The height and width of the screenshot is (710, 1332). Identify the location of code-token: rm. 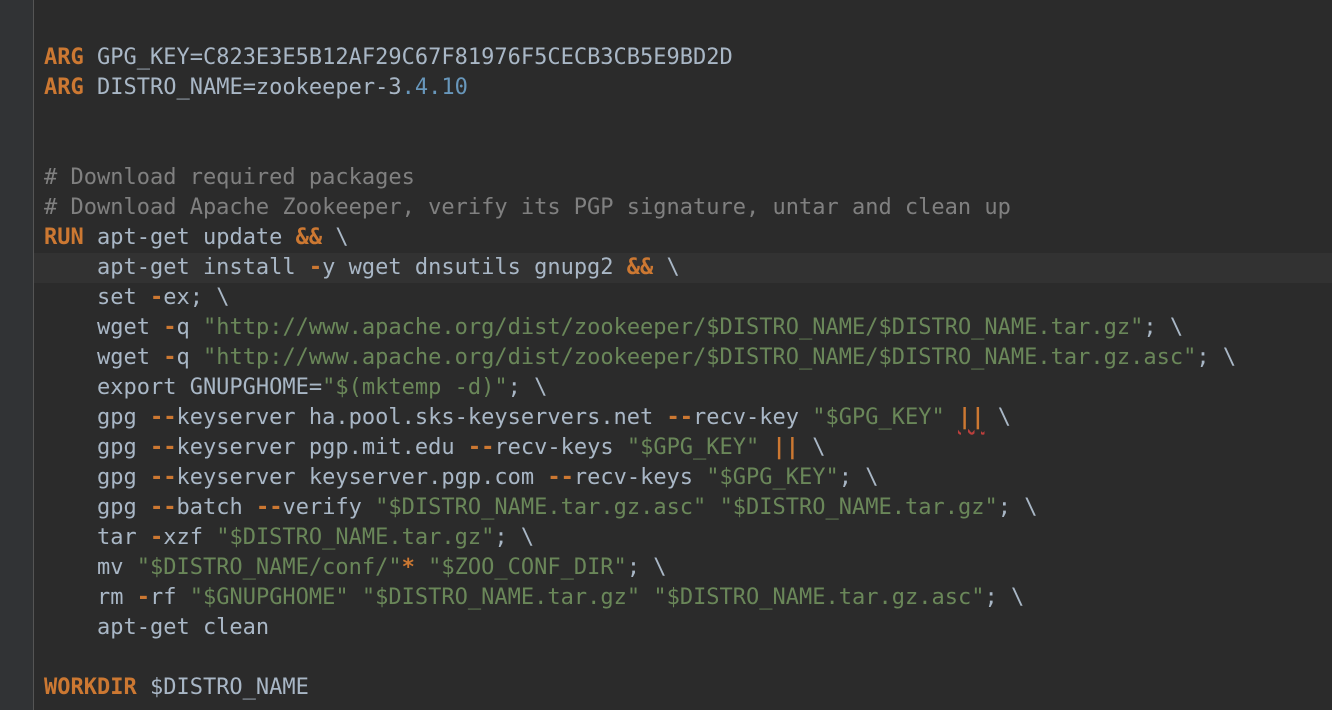
(90, 597).